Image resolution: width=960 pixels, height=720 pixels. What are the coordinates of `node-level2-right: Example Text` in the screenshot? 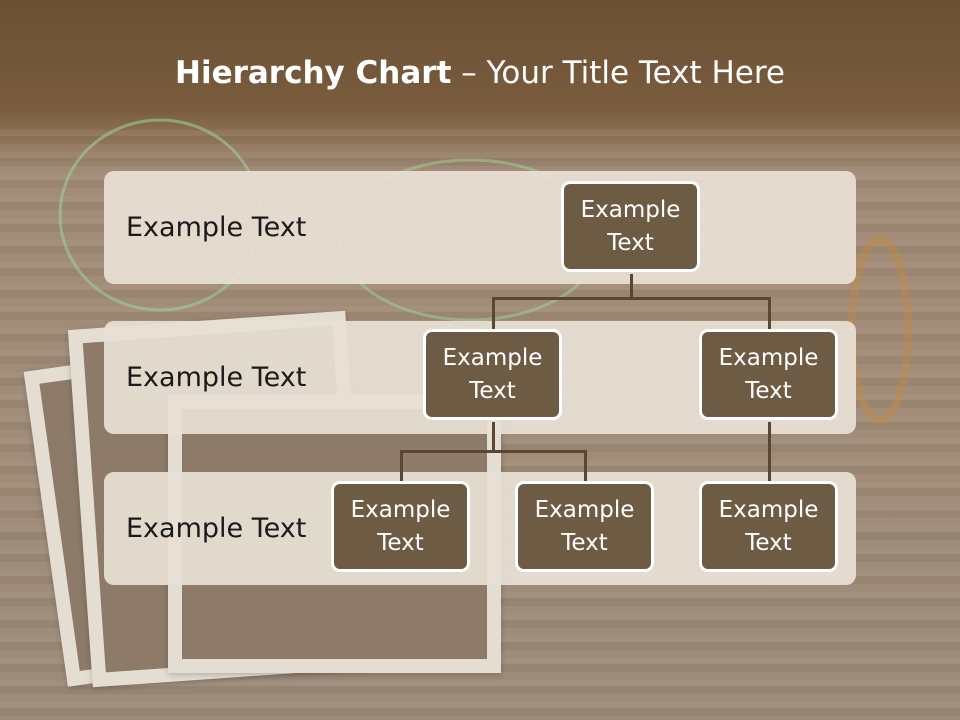 It's located at (768, 374).